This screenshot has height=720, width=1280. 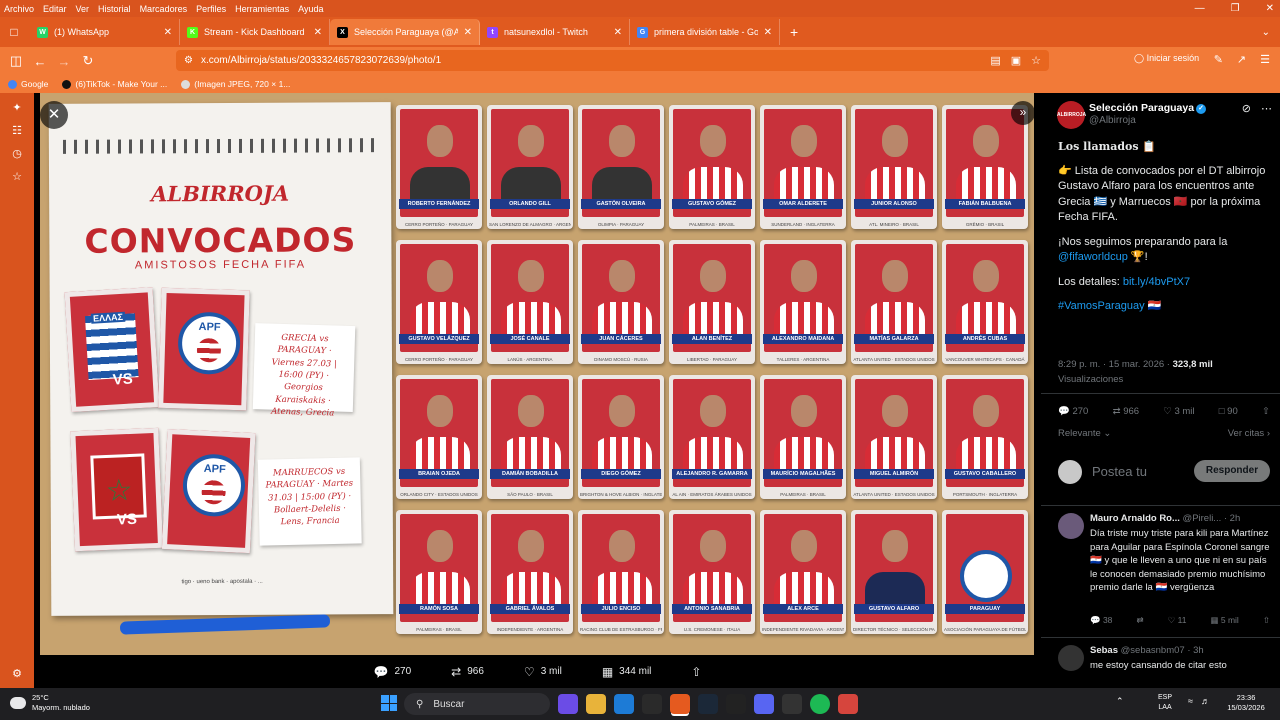 I want to click on new-tab-button: +, so click(x=794, y=32).